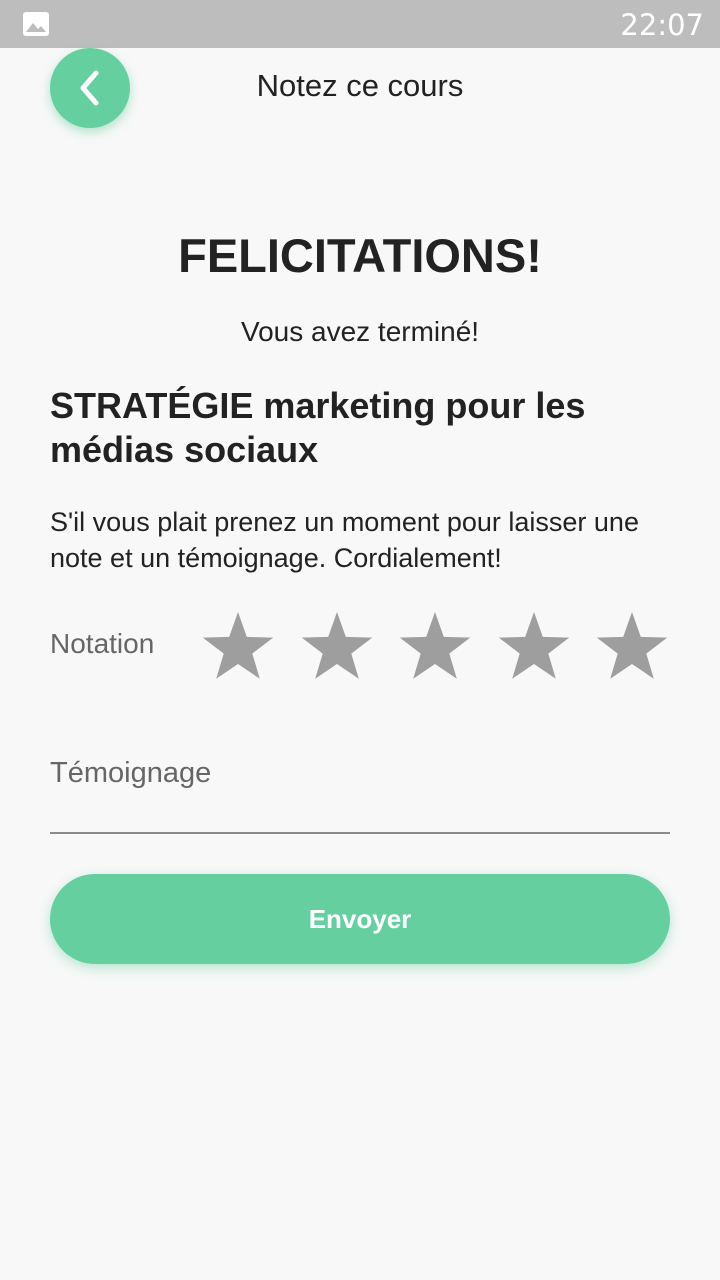 This screenshot has height=1280, width=720. I want to click on completed-subheading: Vous avez terminé!, so click(360, 331).